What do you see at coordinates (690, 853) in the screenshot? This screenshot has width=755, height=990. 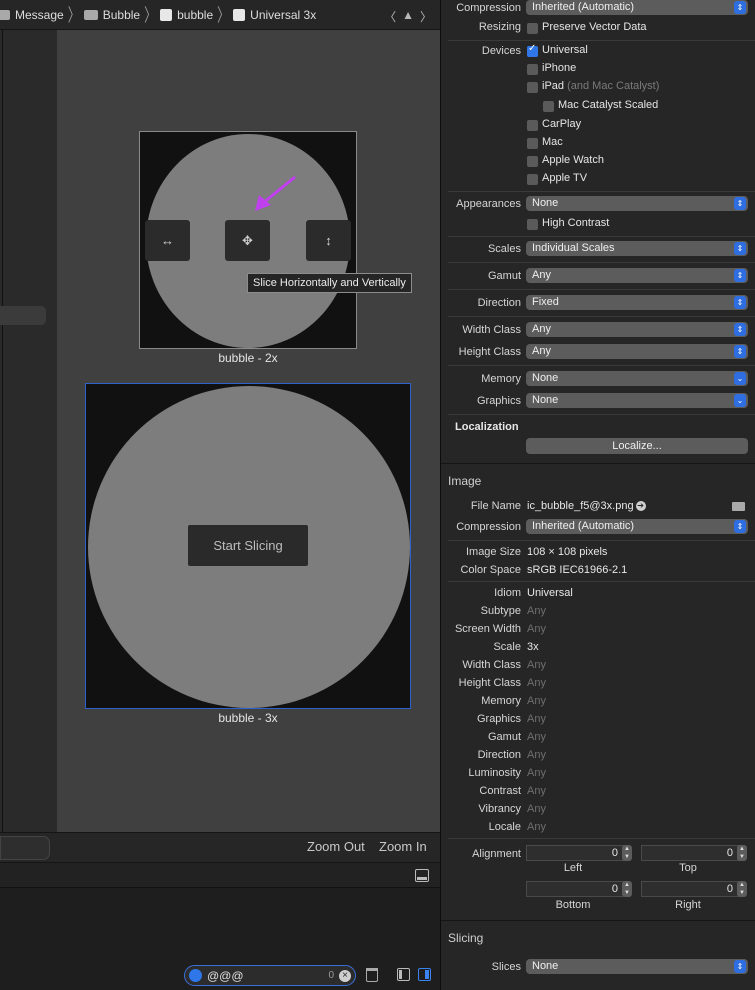 I see `alignment-top-field: 0` at bounding box center [690, 853].